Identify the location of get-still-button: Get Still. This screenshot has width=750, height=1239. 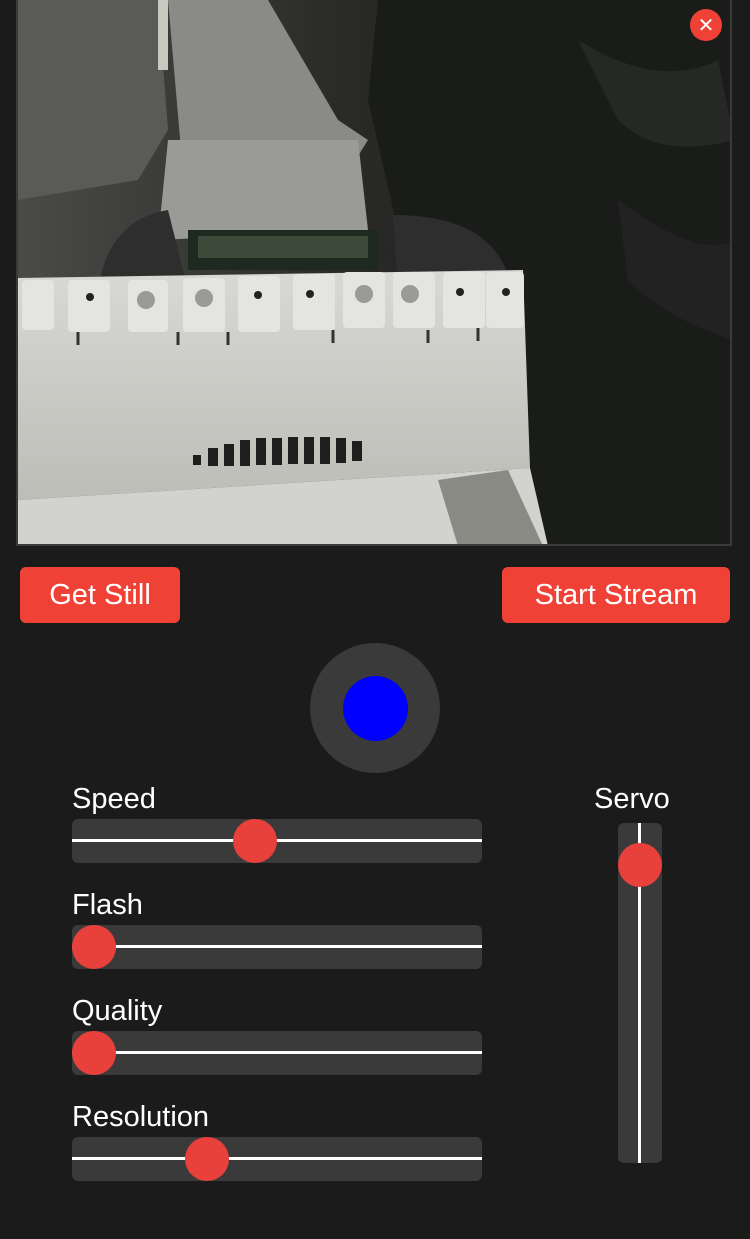
(100, 595).